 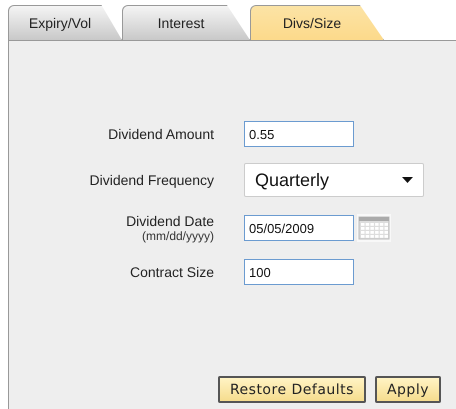 What do you see at coordinates (178, 236) in the screenshot?
I see `format-hint: (mm/dd/yyyy)` at bounding box center [178, 236].